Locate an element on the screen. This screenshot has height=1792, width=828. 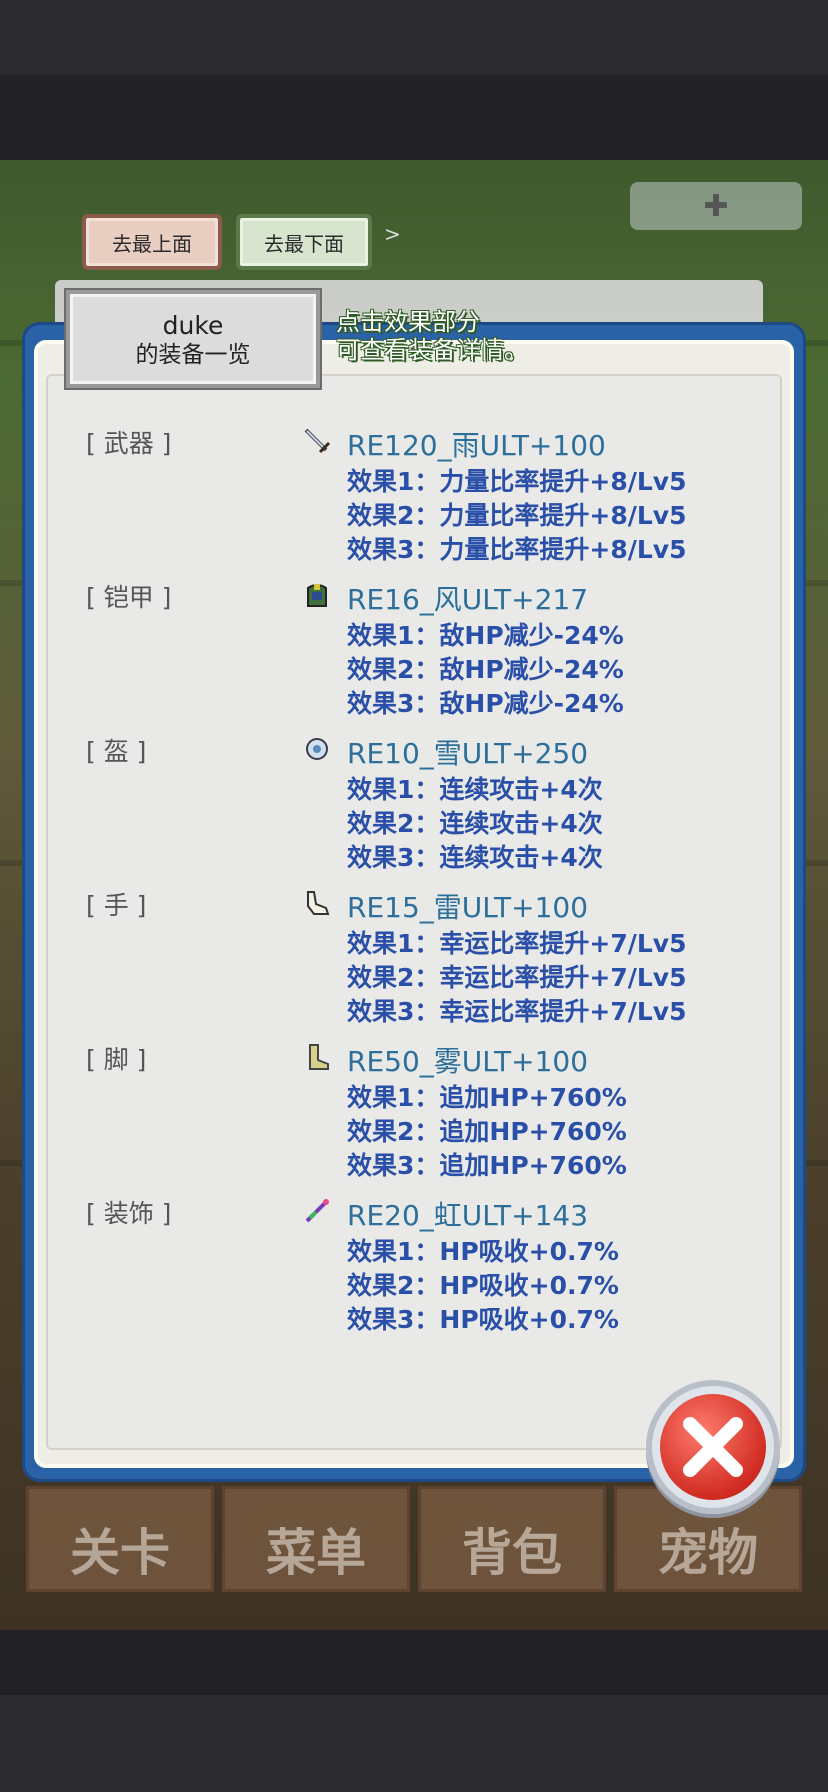
helmet-icon is located at coordinates (317, 749).